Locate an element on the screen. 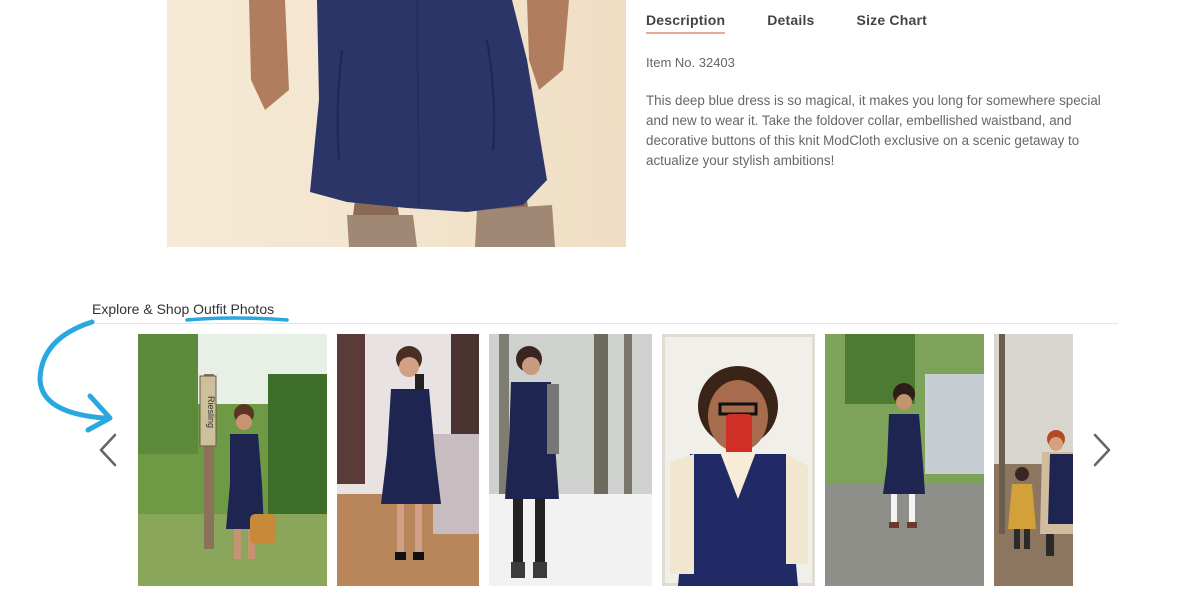 The image size is (1200, 604). annotation-arrow-icon is located at coordinates (75, 376).